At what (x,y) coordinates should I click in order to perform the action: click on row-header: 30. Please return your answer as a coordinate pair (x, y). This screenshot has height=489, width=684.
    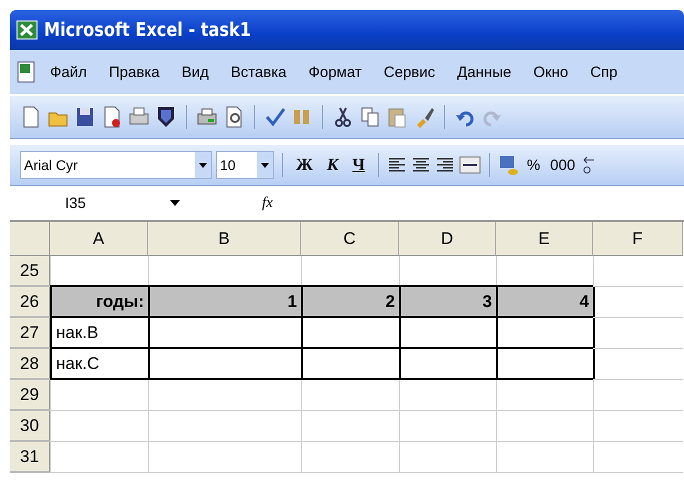
    Looking at the image, I should click on (30, 426).